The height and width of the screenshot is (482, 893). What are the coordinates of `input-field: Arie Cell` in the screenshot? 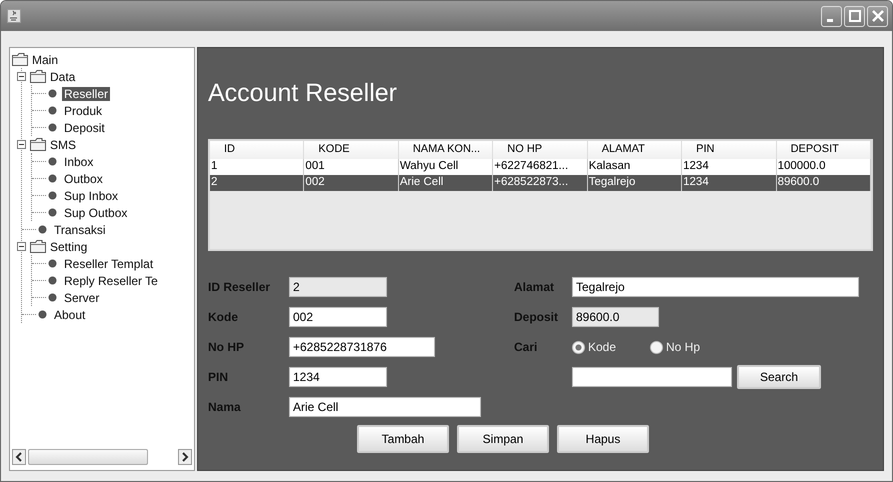 It's located at (385, 407).